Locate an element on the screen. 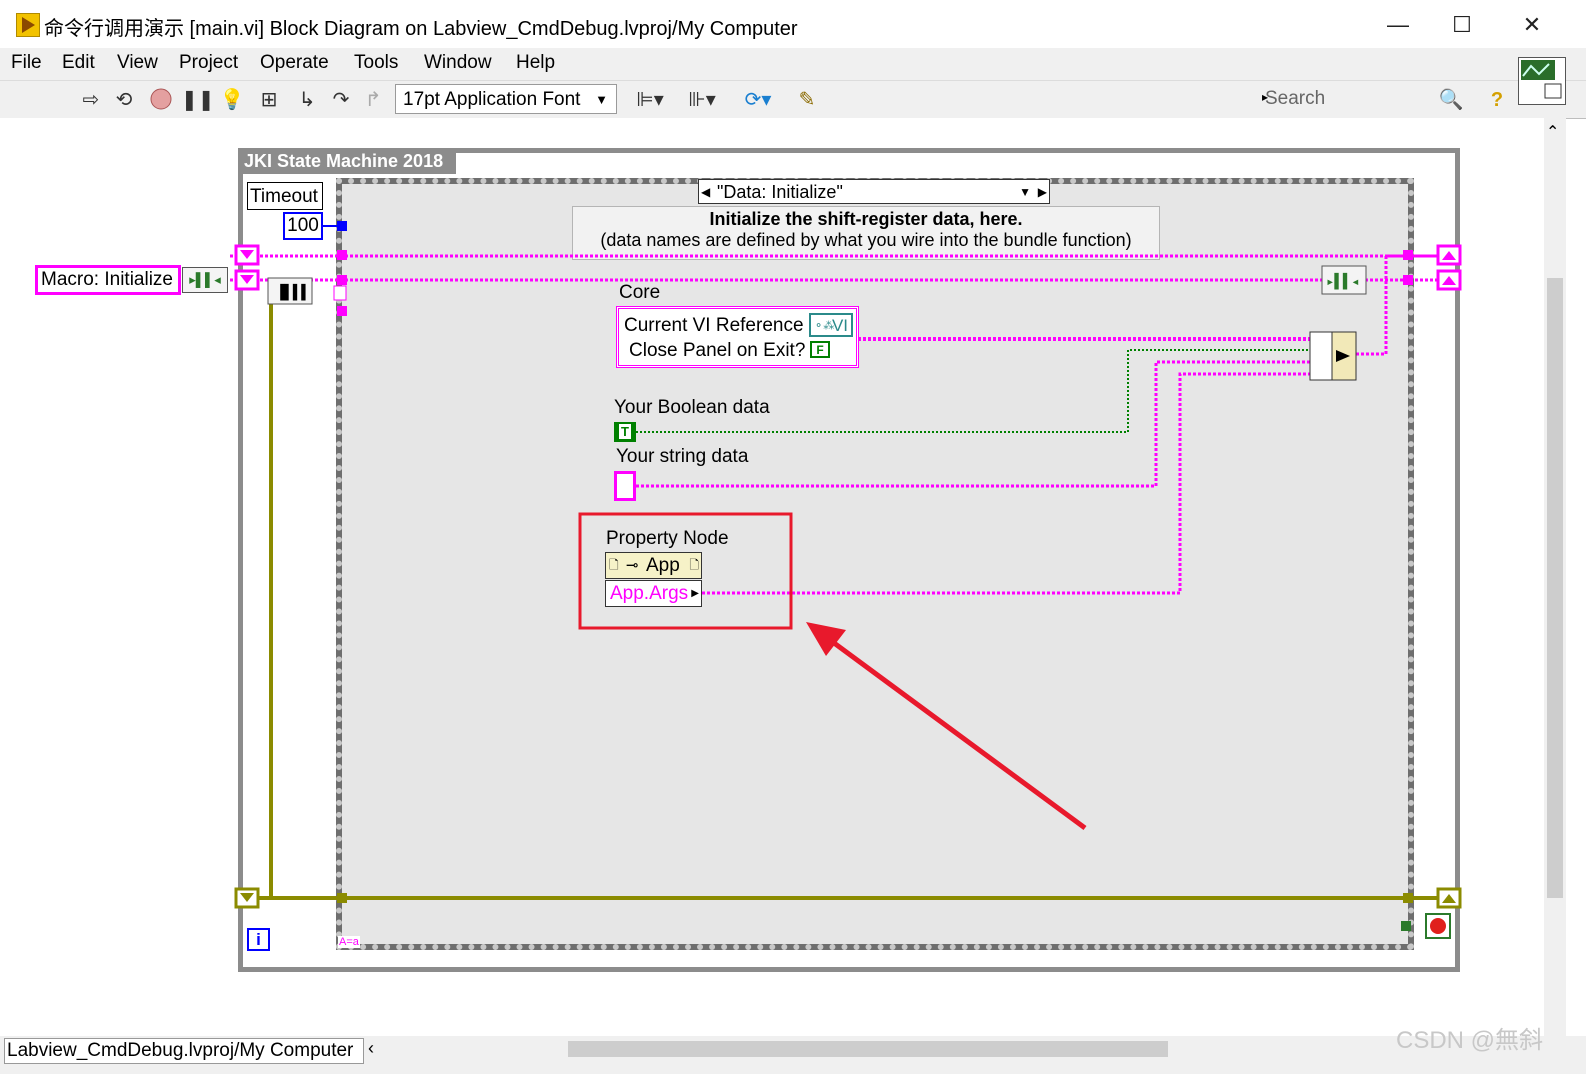  parse-node: ▐▌▌▌ is located at coordinates (307, 291).